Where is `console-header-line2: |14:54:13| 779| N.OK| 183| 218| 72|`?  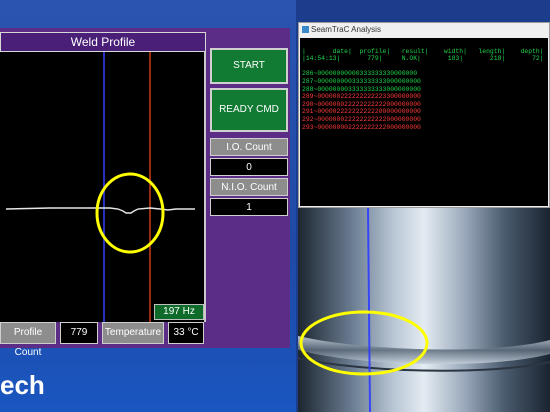
console-header-line2: |14:54:13| 779| N.OK| 183| 218| 72| is located at coordinates (423, 59).